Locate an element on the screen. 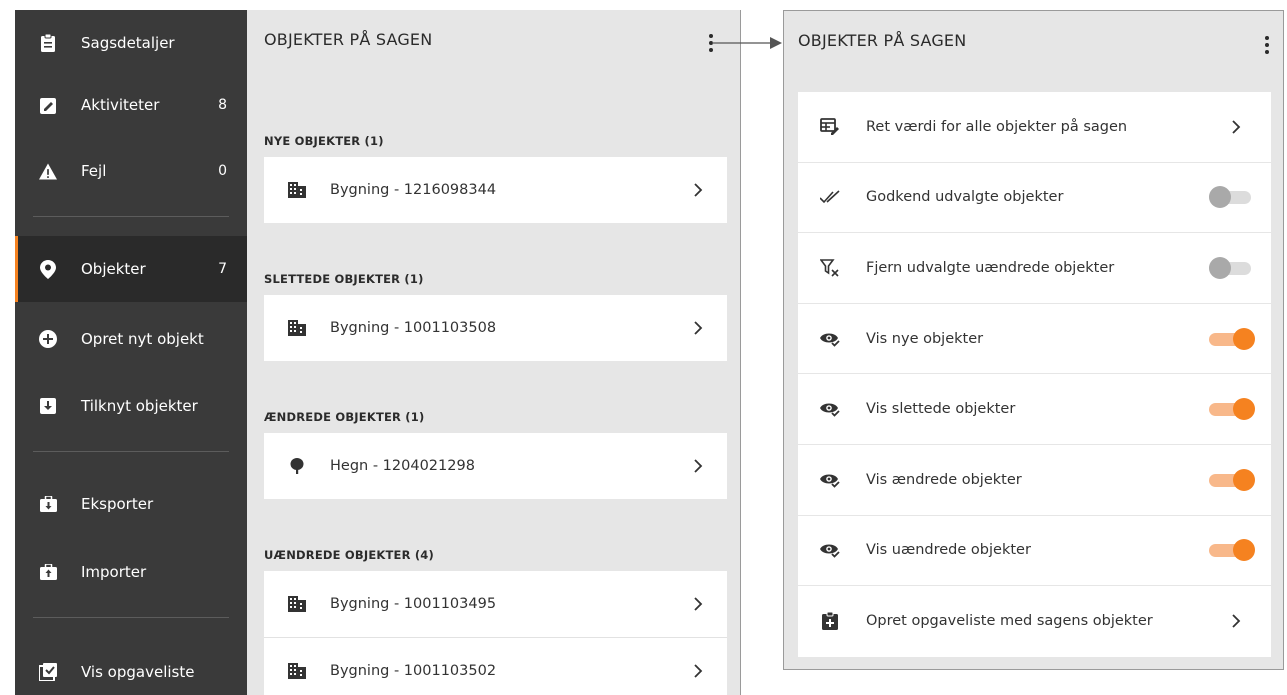 The image size is (1287, 695). sidebar-item-sagsdetaljer: Sagsdetaljer is located at coordinates (131, 43).